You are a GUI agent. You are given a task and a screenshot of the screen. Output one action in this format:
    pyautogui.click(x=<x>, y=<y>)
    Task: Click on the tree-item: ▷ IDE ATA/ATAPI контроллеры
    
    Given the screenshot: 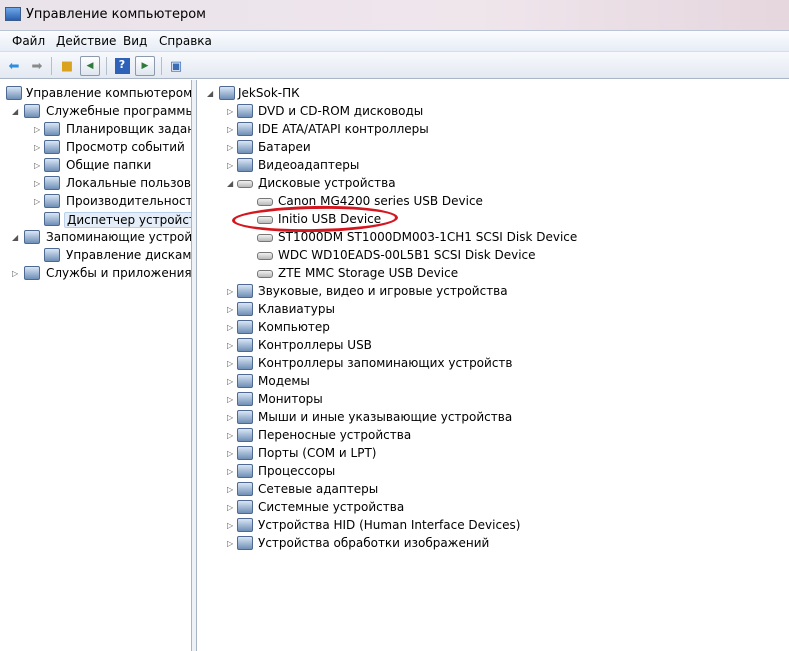 What is the action you would take?
    pyautogui.click(x=493, y=129)
    